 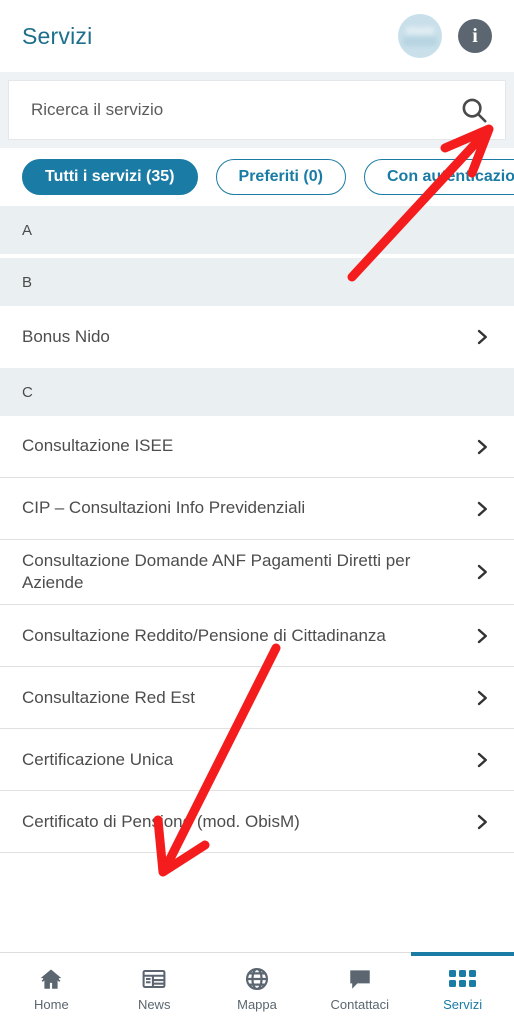 What do you see at coordinates (257, 979) in the screenshot?
I see `globe-icon` at bounding box center [257, 979].